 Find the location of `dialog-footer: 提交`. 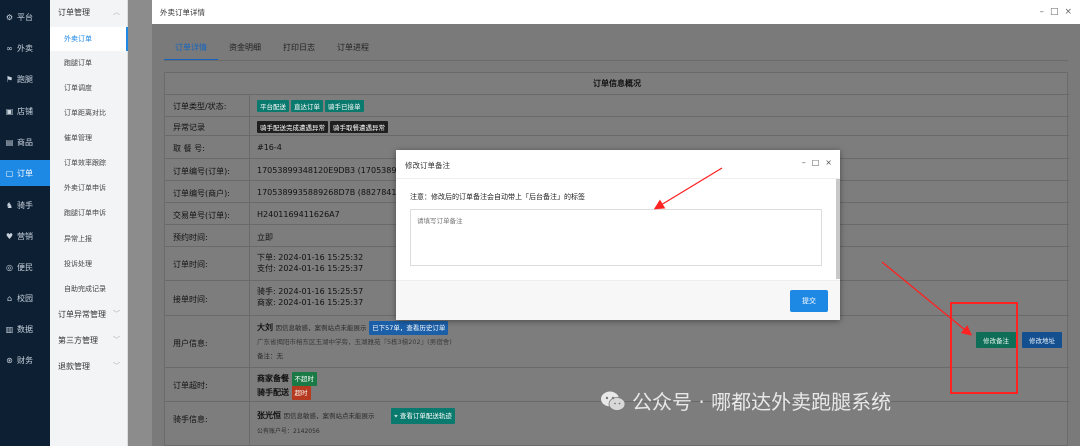

dialog-footer: 提交 is located at coordinates (618, 300).